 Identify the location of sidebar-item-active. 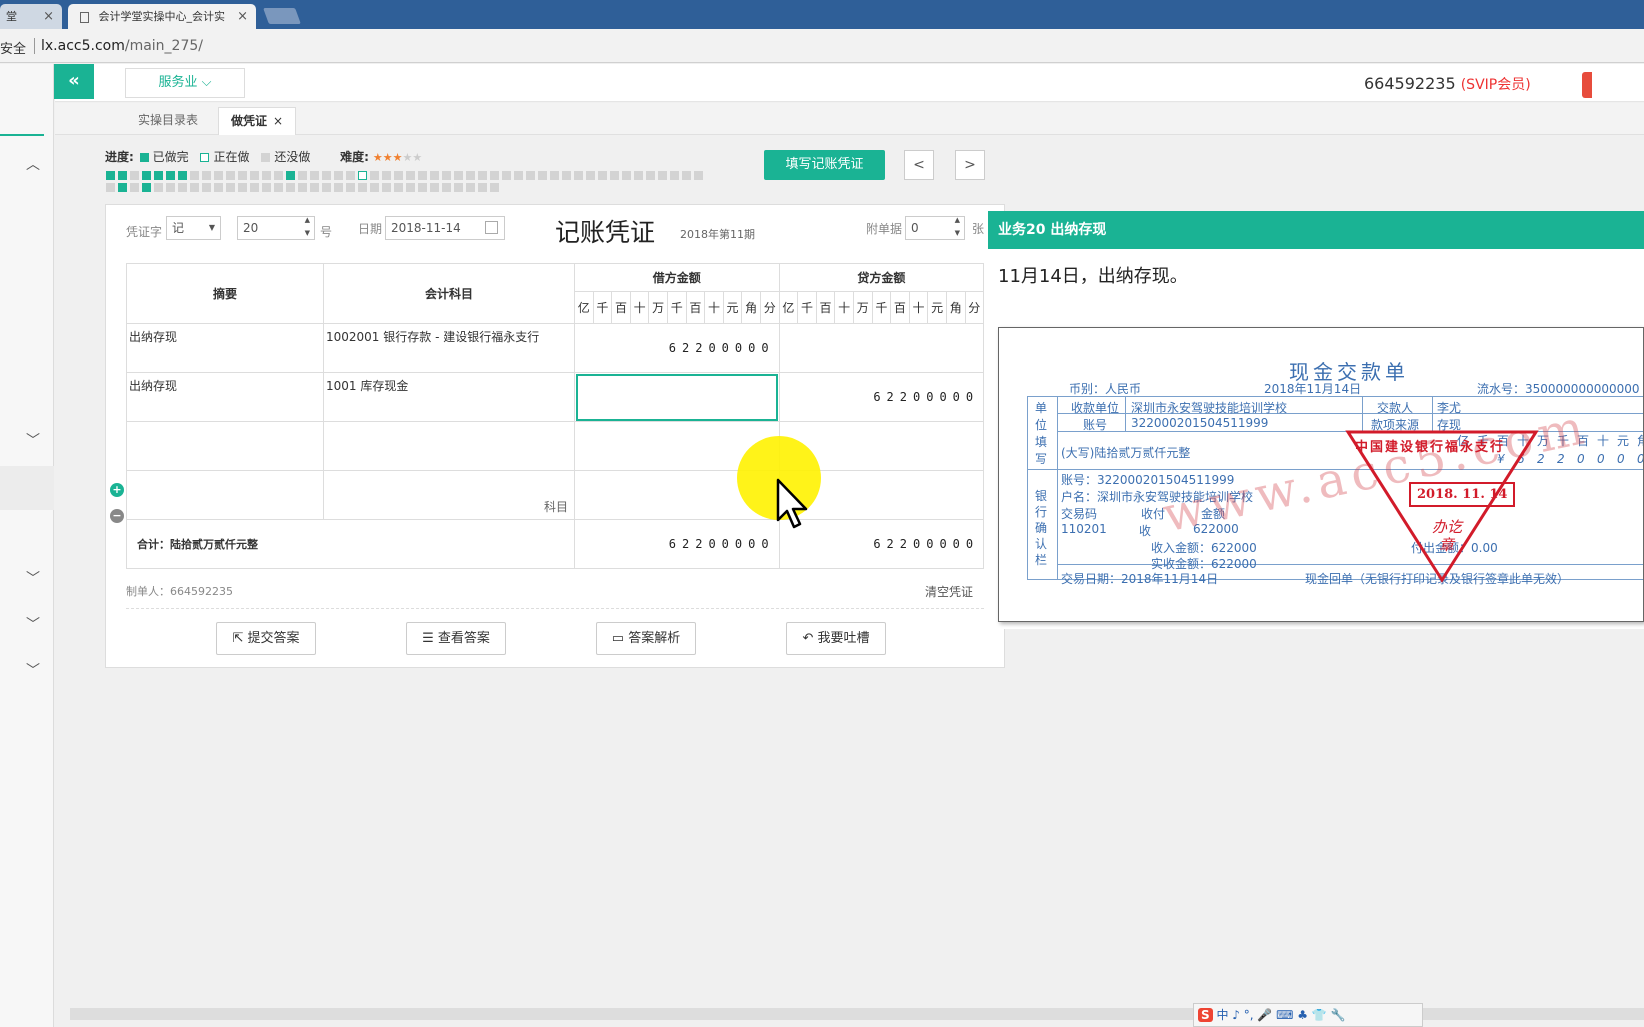
(27, 488).